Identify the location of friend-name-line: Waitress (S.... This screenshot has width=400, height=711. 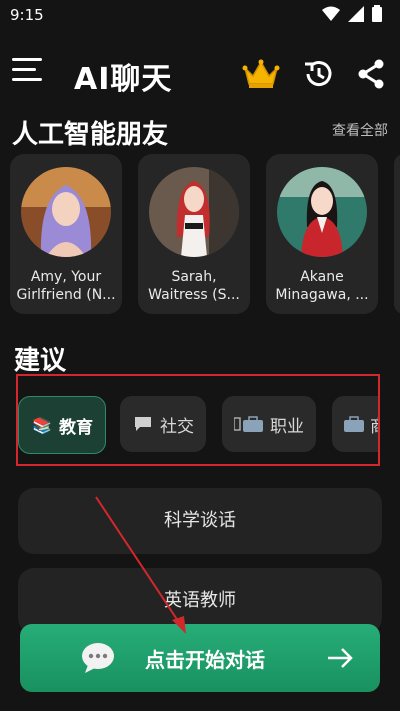
(194, 295).